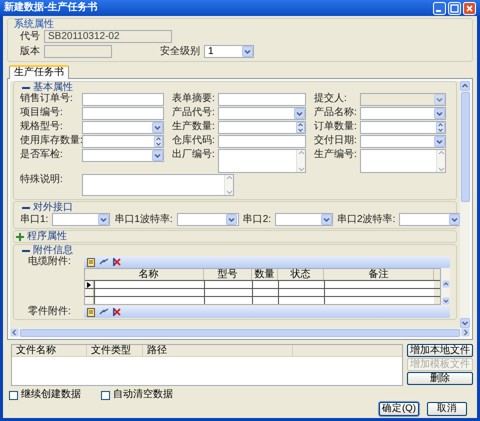  What do you see at coordinates (51, 8) in the screenshot?
I see `window-title: 新建数据-生产任务书` at bounding box center [51, 8].